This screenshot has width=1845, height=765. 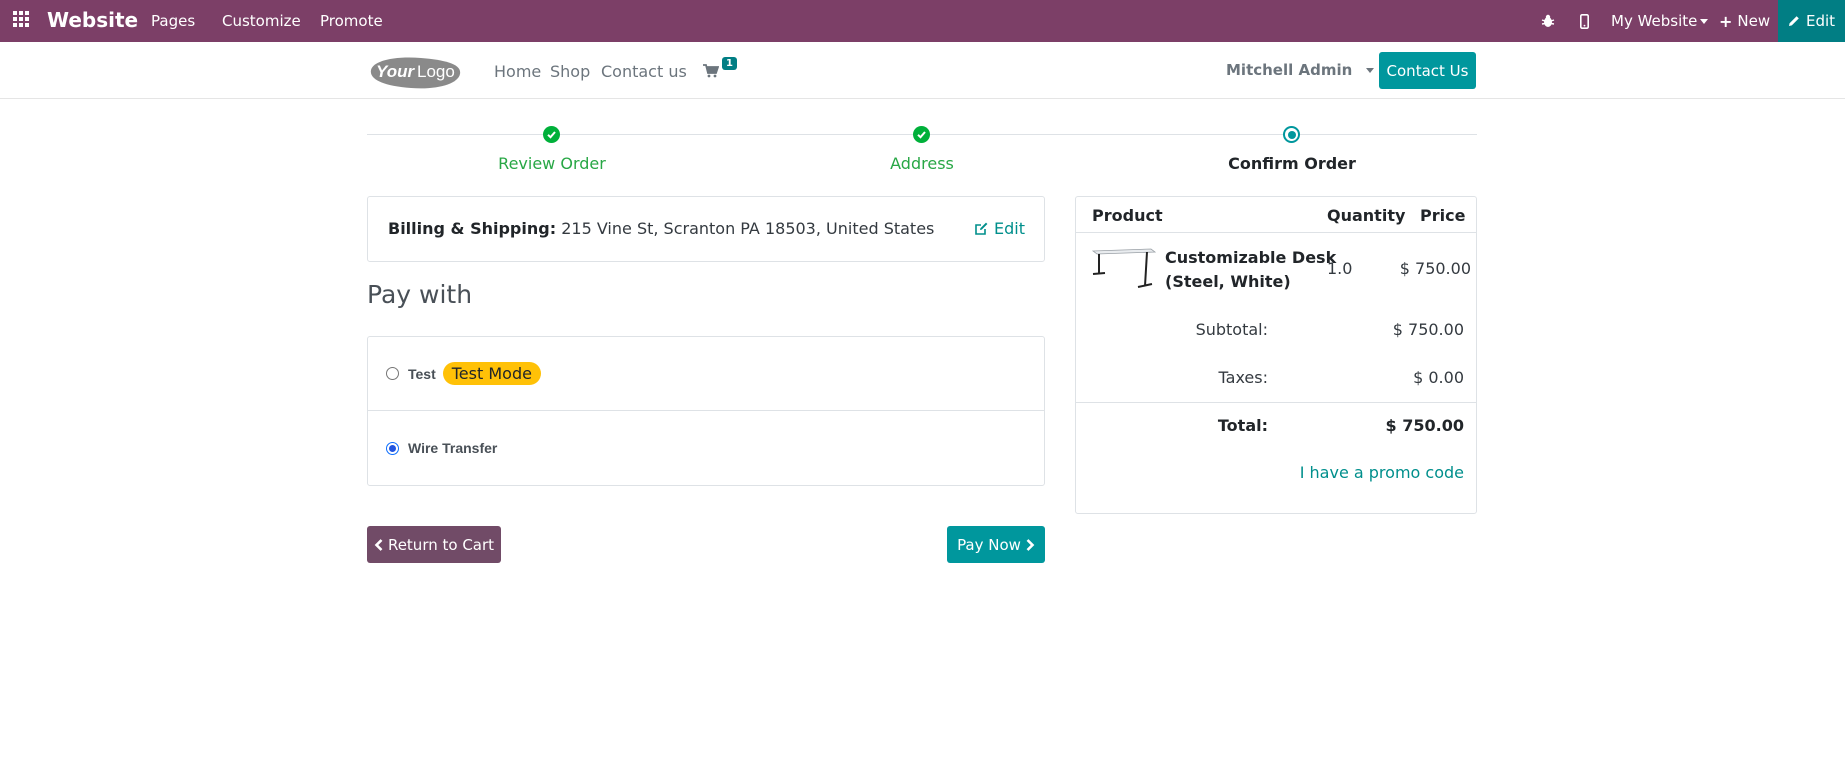 I want to click on payment-radio-test, so click(x=392, y=373).